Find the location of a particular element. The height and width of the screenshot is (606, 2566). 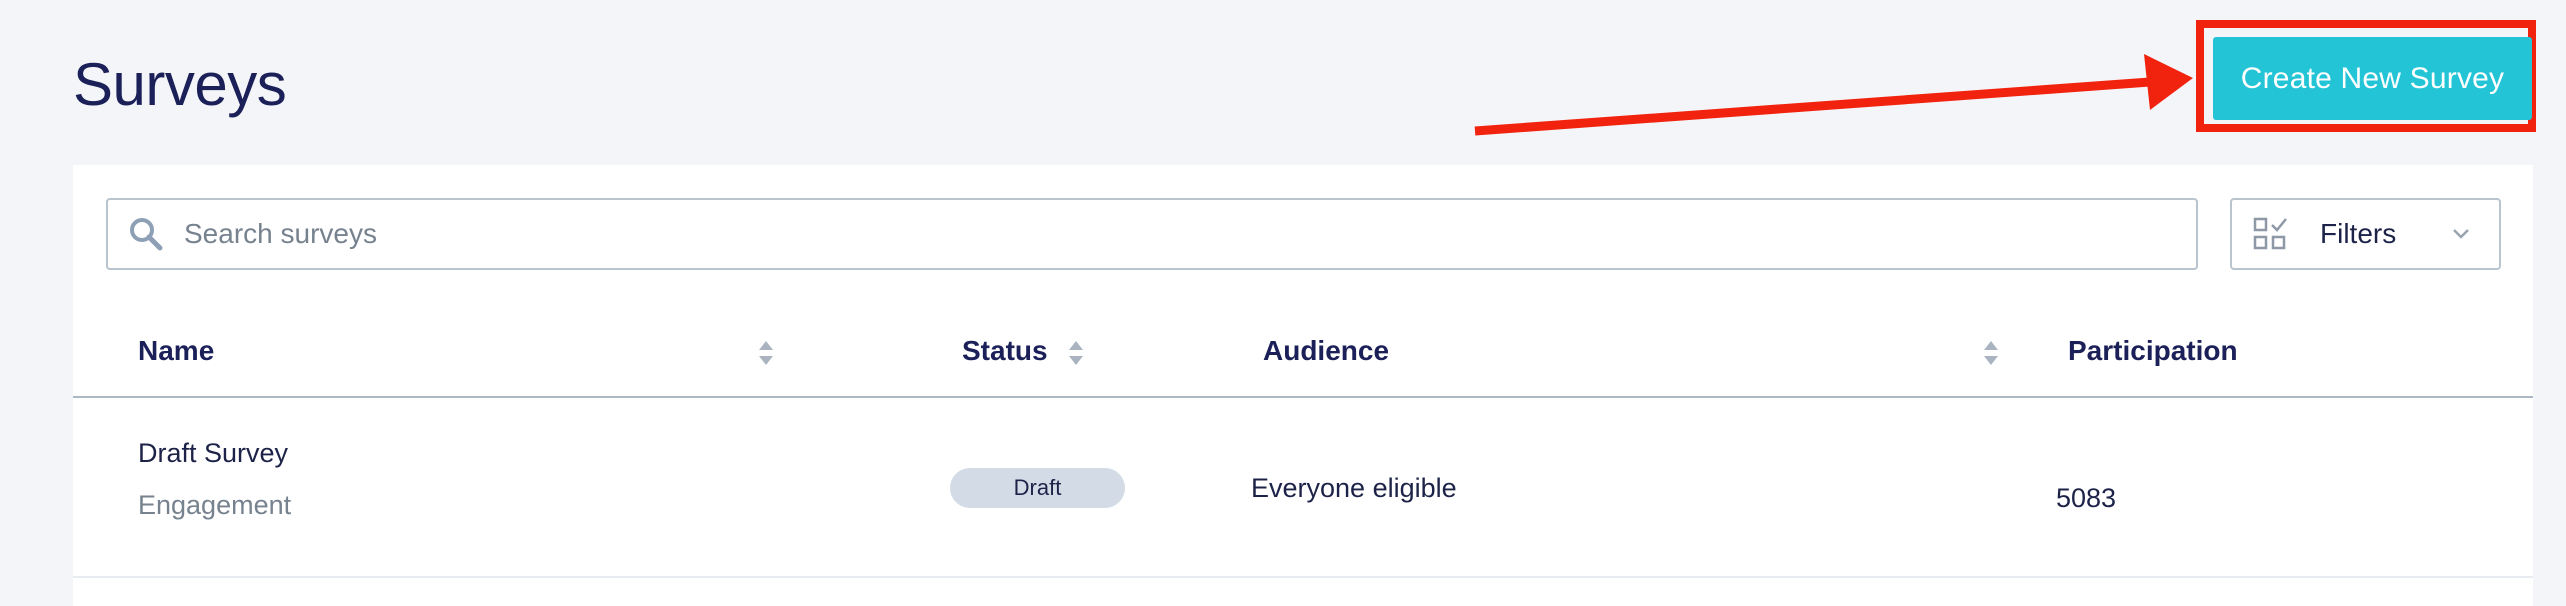

filters-label: Filters is located at coordinates (2358, 233).